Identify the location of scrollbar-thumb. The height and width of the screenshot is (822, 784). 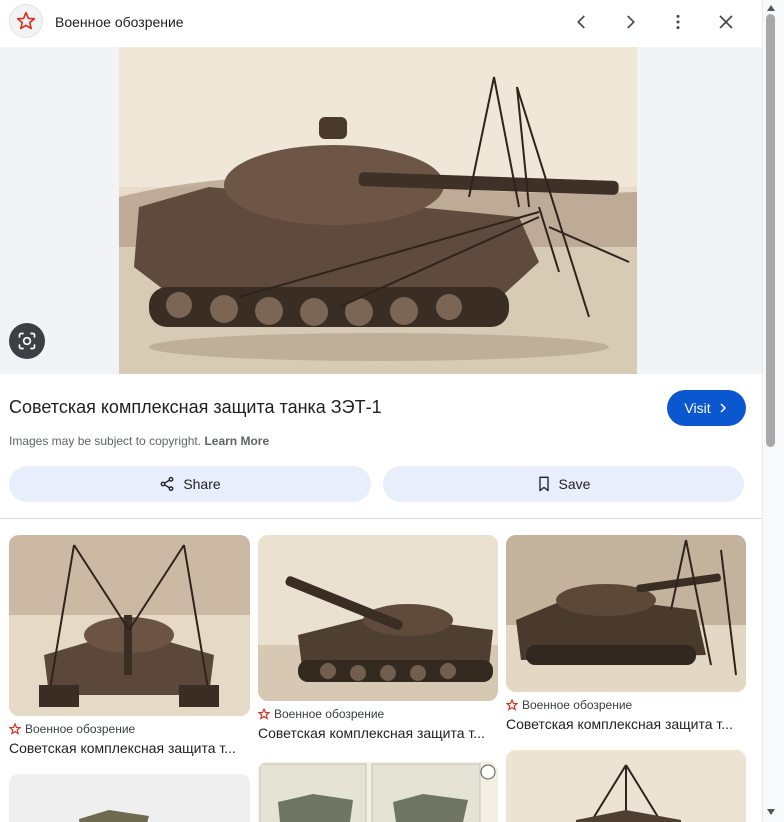
(770, 230).